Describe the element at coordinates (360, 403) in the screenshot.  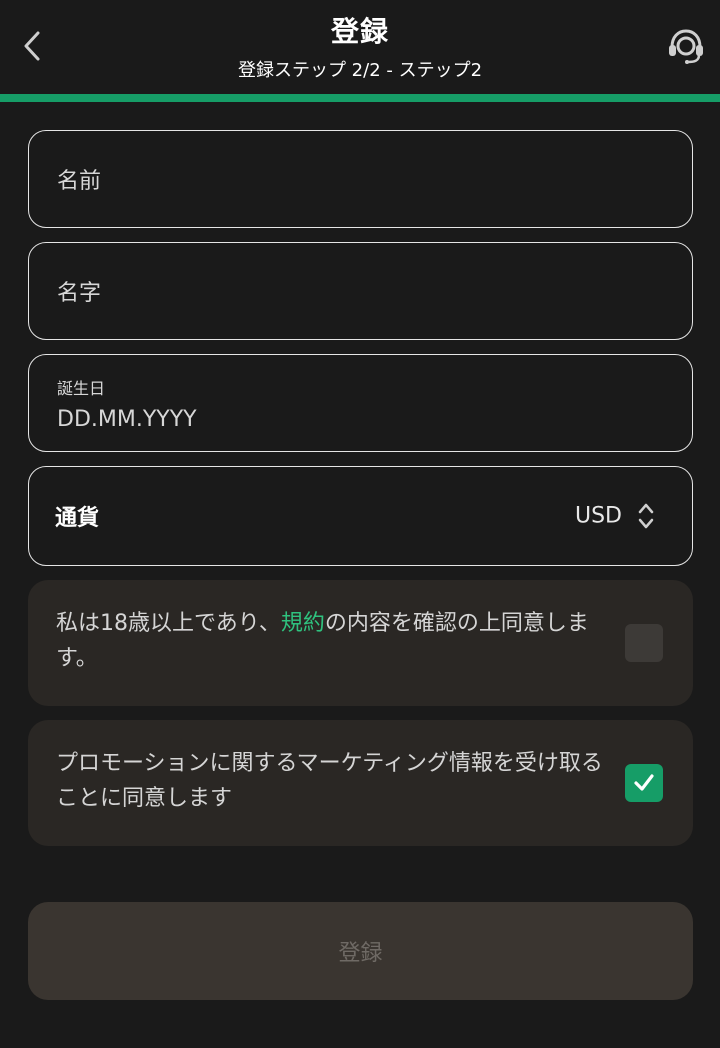
I see `birthdate-field: 誕生日 DD.MM.YYYY` at that location.